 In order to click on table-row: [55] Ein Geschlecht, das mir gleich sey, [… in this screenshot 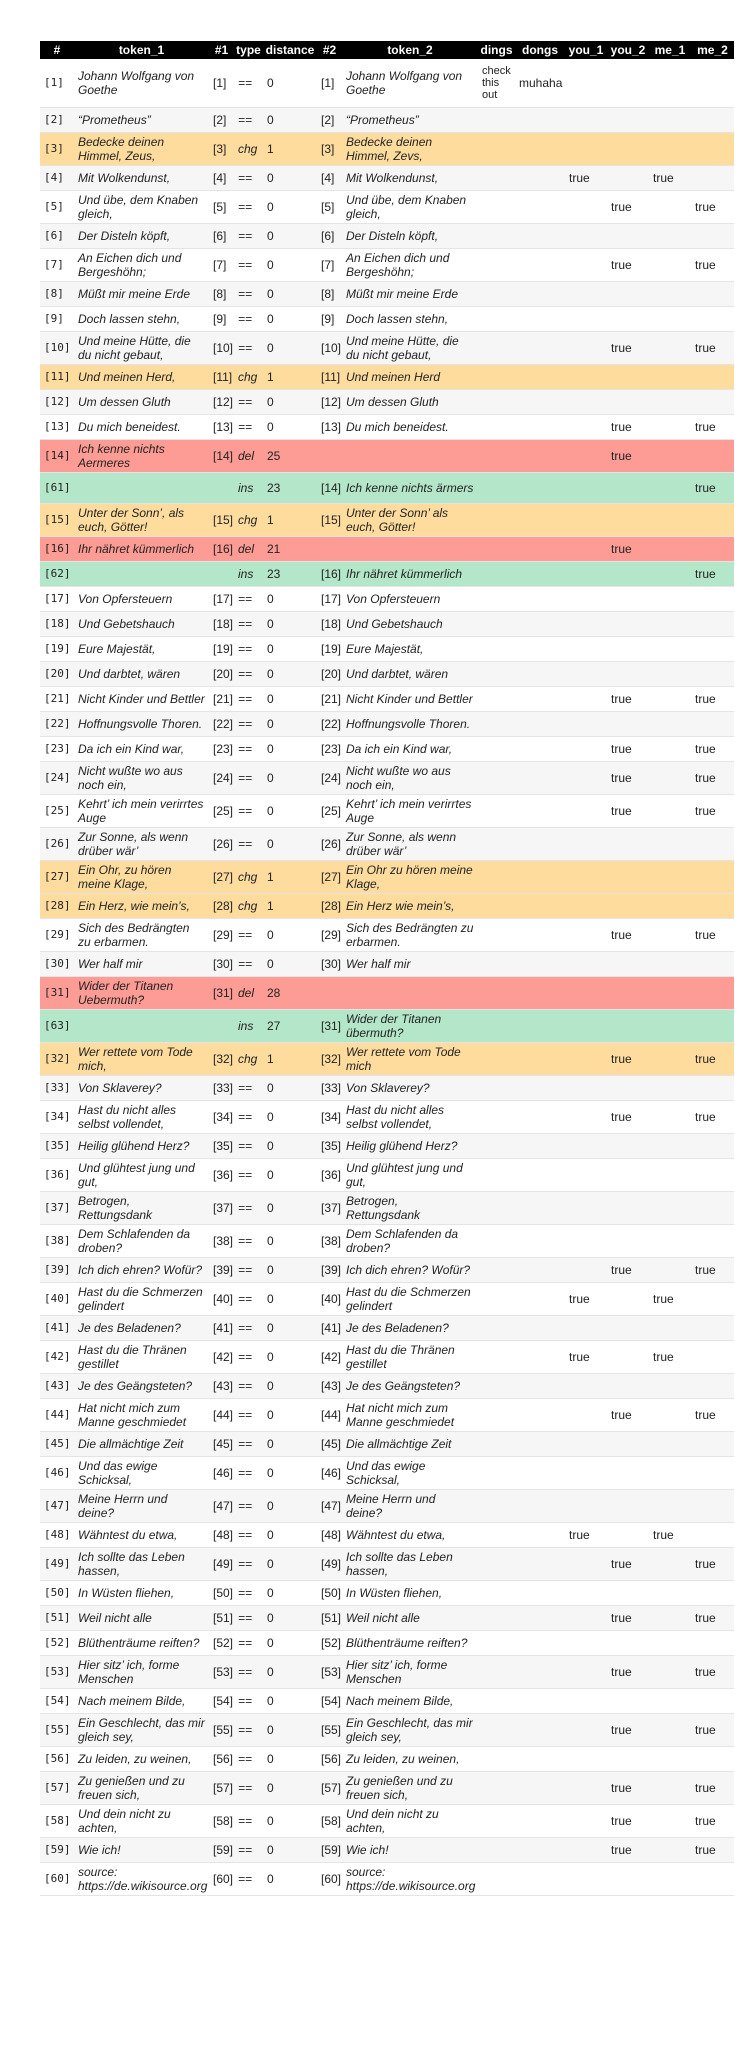, I will do `click(387, 1729)`.